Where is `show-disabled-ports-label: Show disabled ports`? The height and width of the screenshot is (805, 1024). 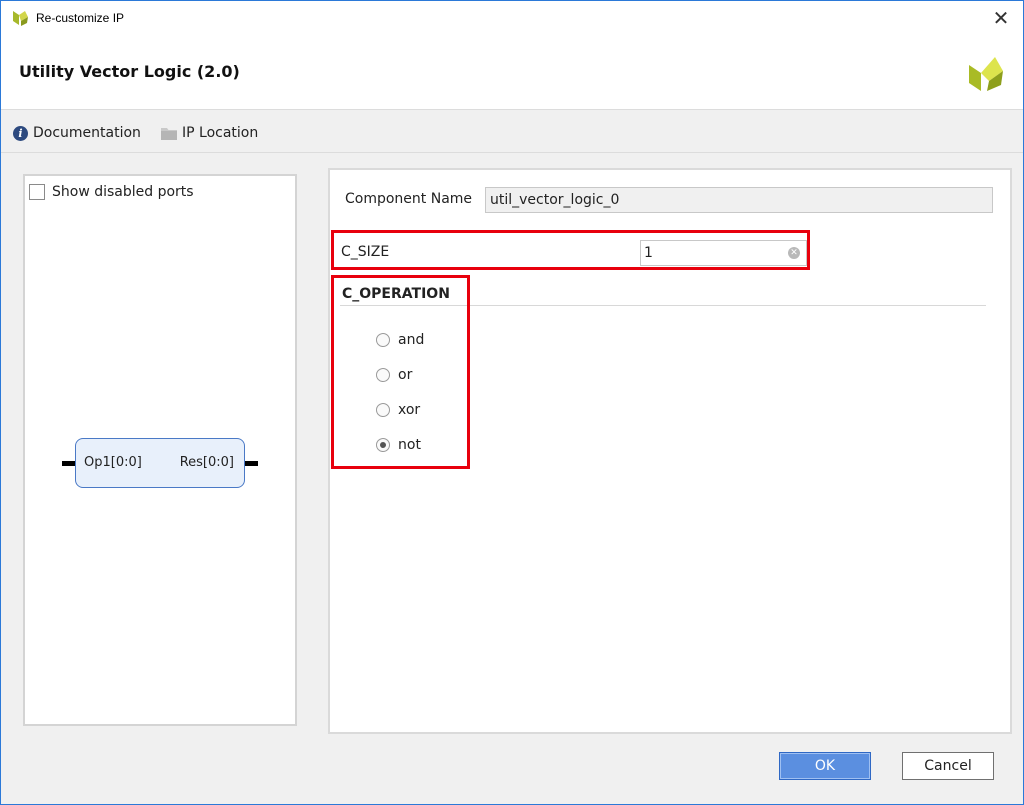 show-disabled-ports-label: Show disabled ports is located at coordinates (123, 192).